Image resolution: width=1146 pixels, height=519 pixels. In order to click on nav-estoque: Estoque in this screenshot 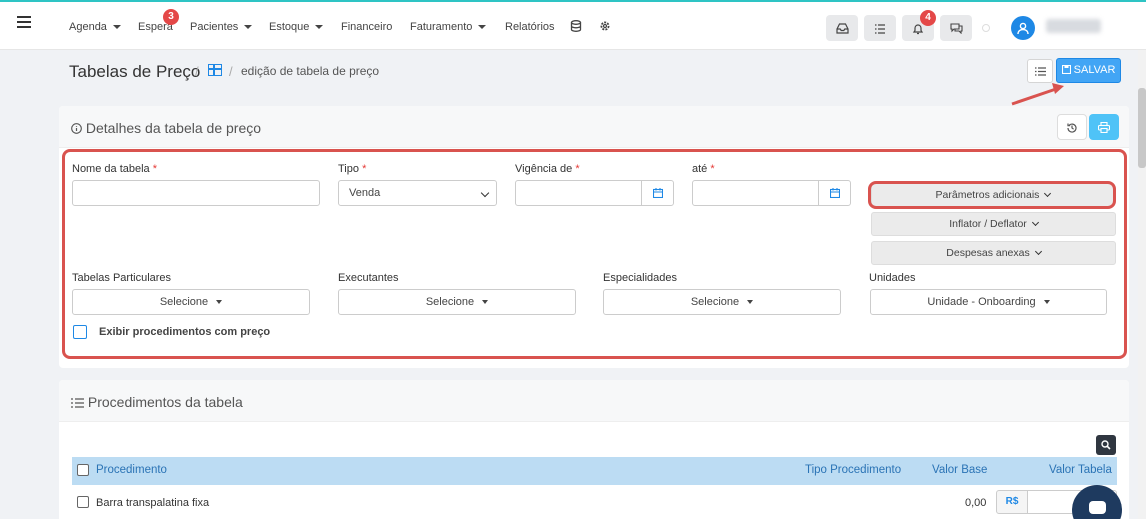, I will do `click(296, 27)`.